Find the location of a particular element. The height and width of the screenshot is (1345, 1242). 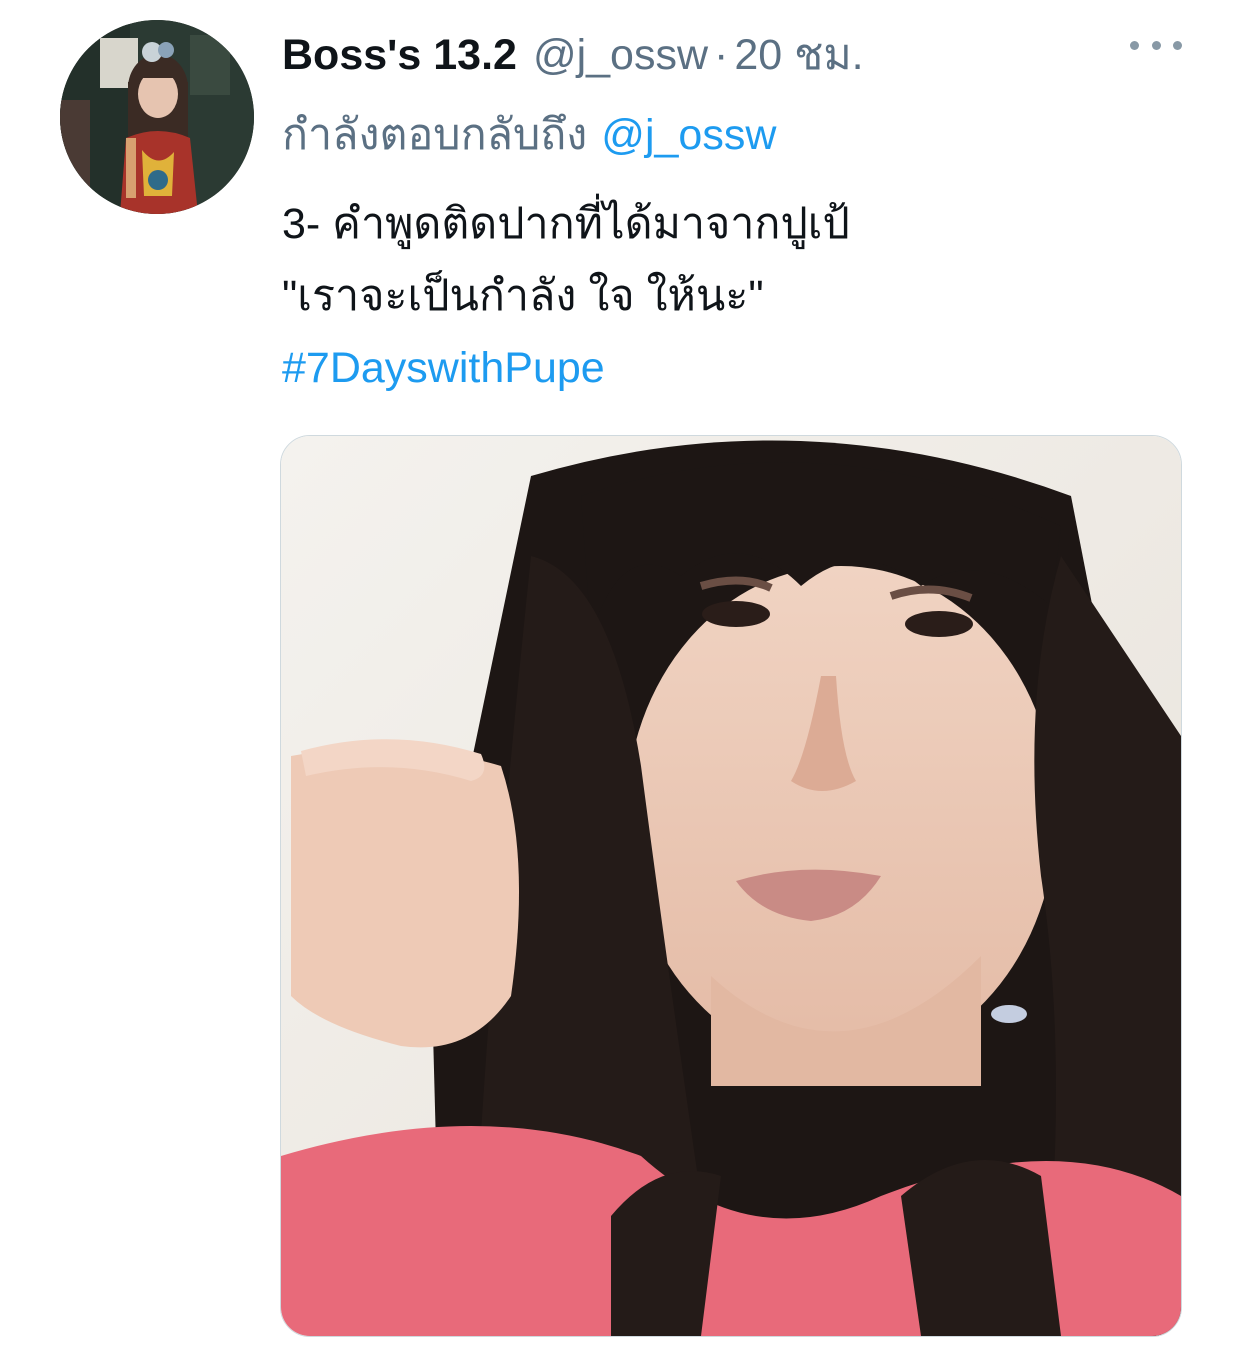

user-handle: @j_ossw is located at coordinates (620, 55).